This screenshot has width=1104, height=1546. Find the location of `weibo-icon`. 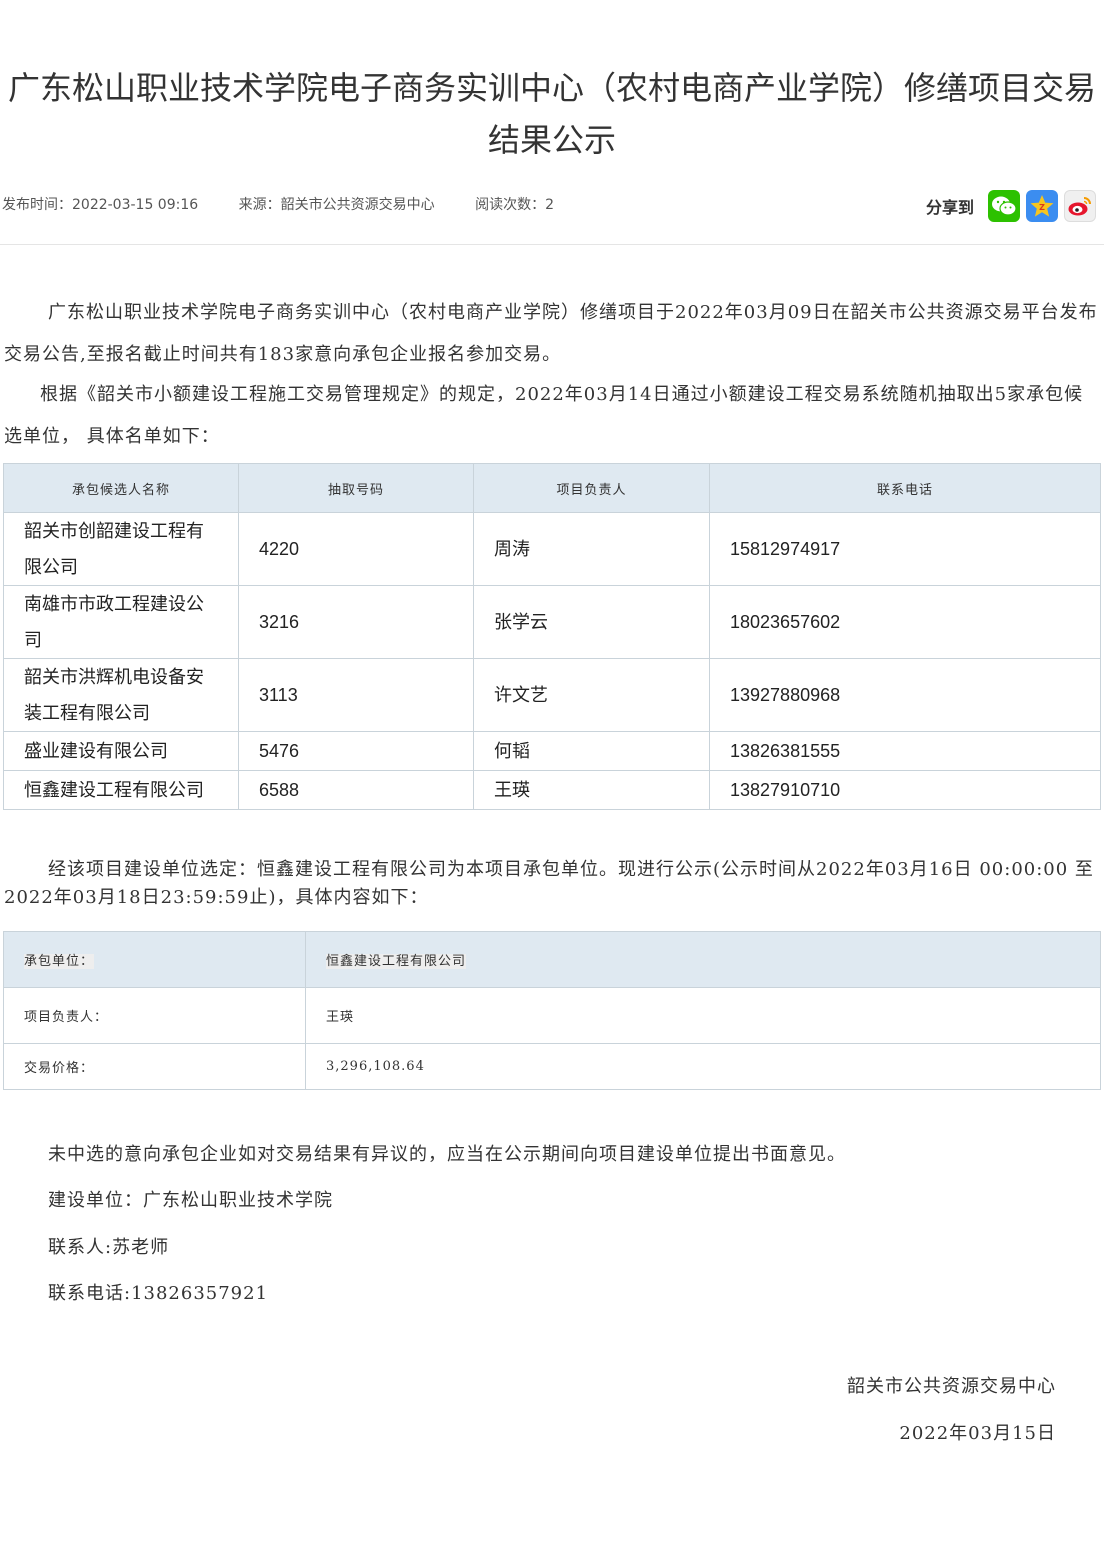

weibo-icon is located at coordinates (1079, 206).